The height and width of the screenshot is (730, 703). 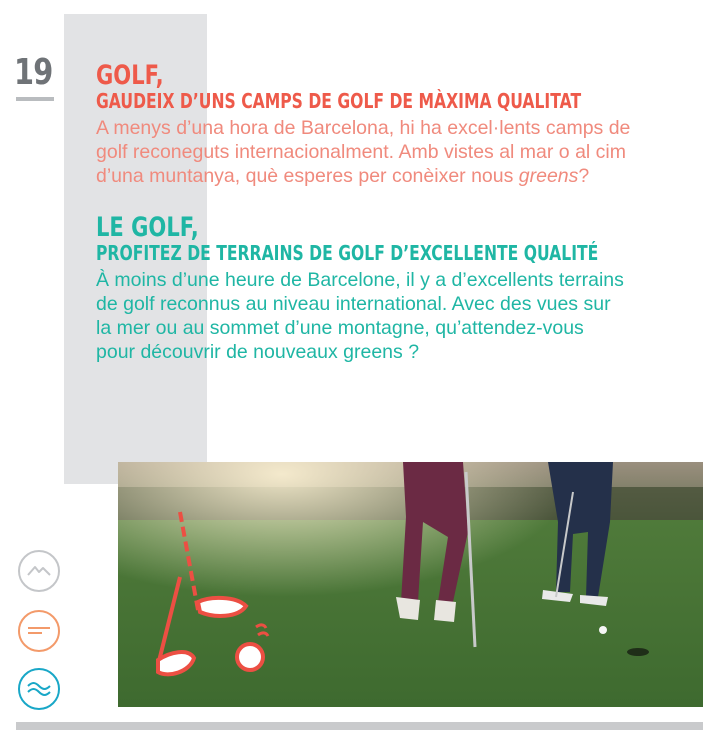 I want to click on sea-waves-icon, so click(x=39, y=689).